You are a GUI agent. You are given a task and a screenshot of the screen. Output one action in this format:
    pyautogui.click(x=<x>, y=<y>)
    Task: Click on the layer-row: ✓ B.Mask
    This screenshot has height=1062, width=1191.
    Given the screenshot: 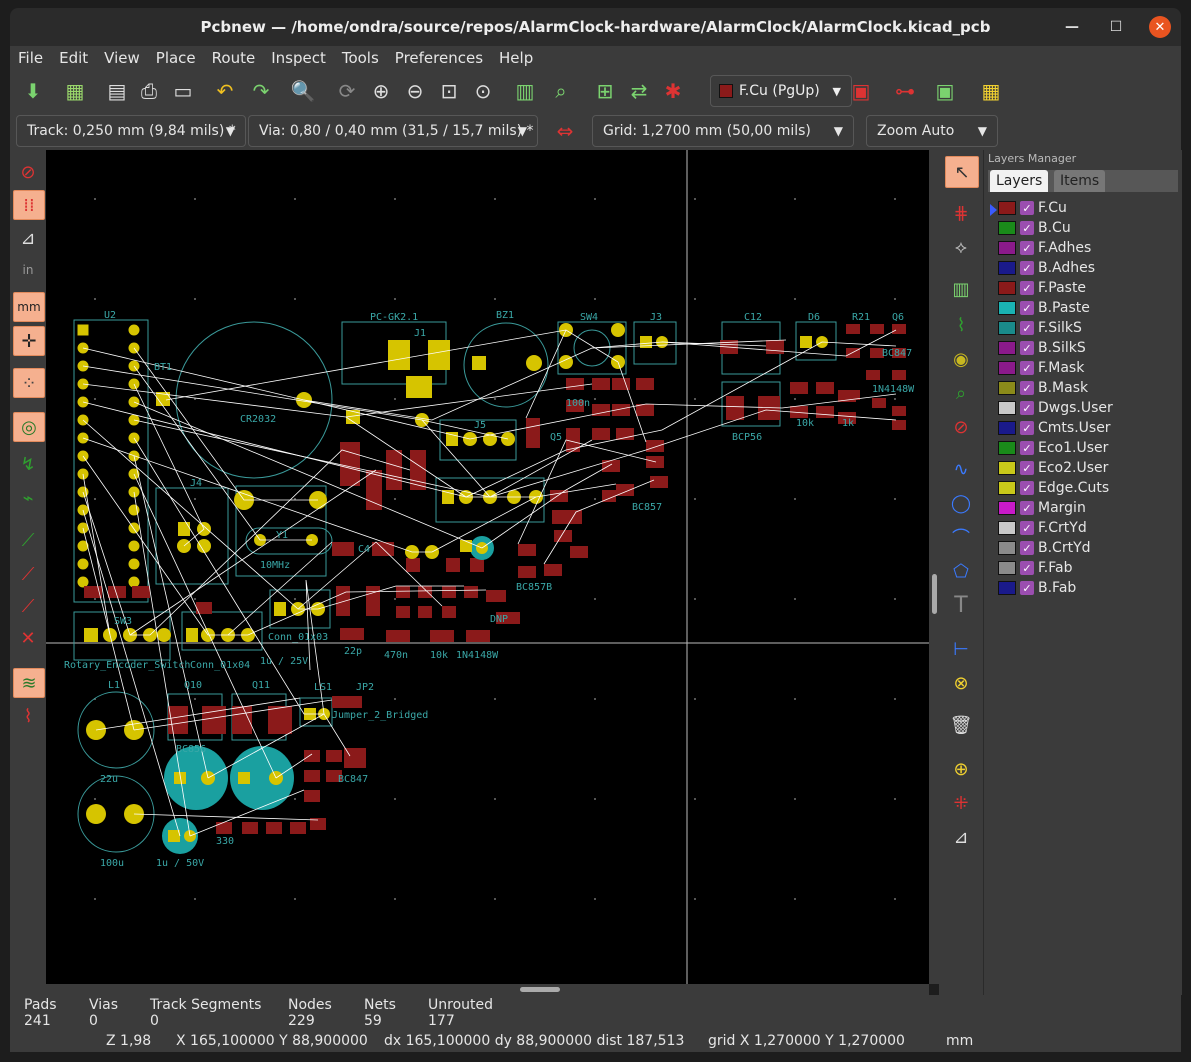 What is the action you would take?
    pyautogui.click(x=1043, y=388)
    